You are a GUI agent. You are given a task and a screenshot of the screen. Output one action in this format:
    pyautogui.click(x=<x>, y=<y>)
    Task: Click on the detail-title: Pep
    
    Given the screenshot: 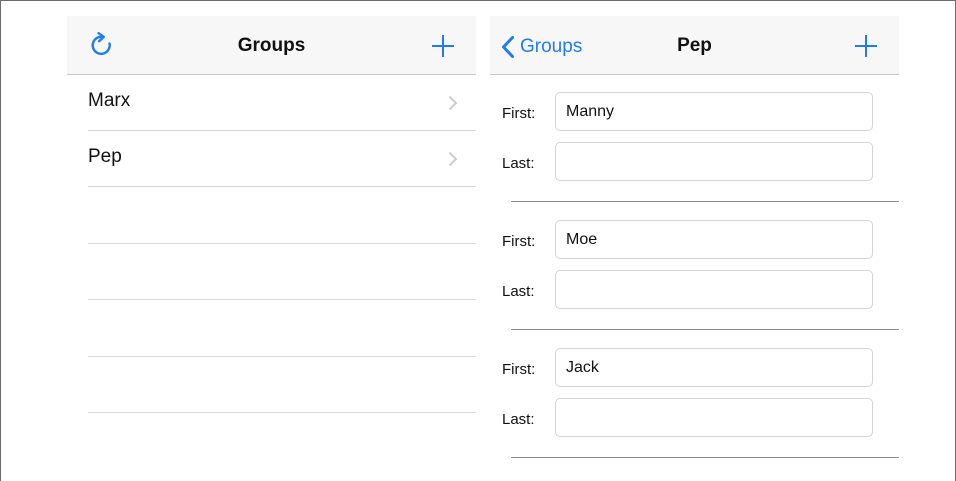 What is the action you would take?
    pyautogui.click(x=694, y=45)
    